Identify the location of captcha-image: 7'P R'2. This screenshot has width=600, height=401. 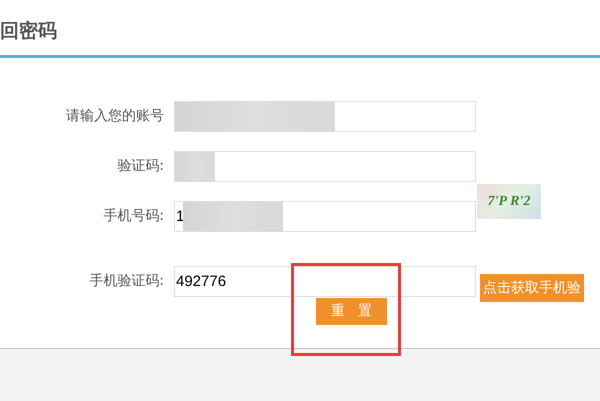
(509, 201).